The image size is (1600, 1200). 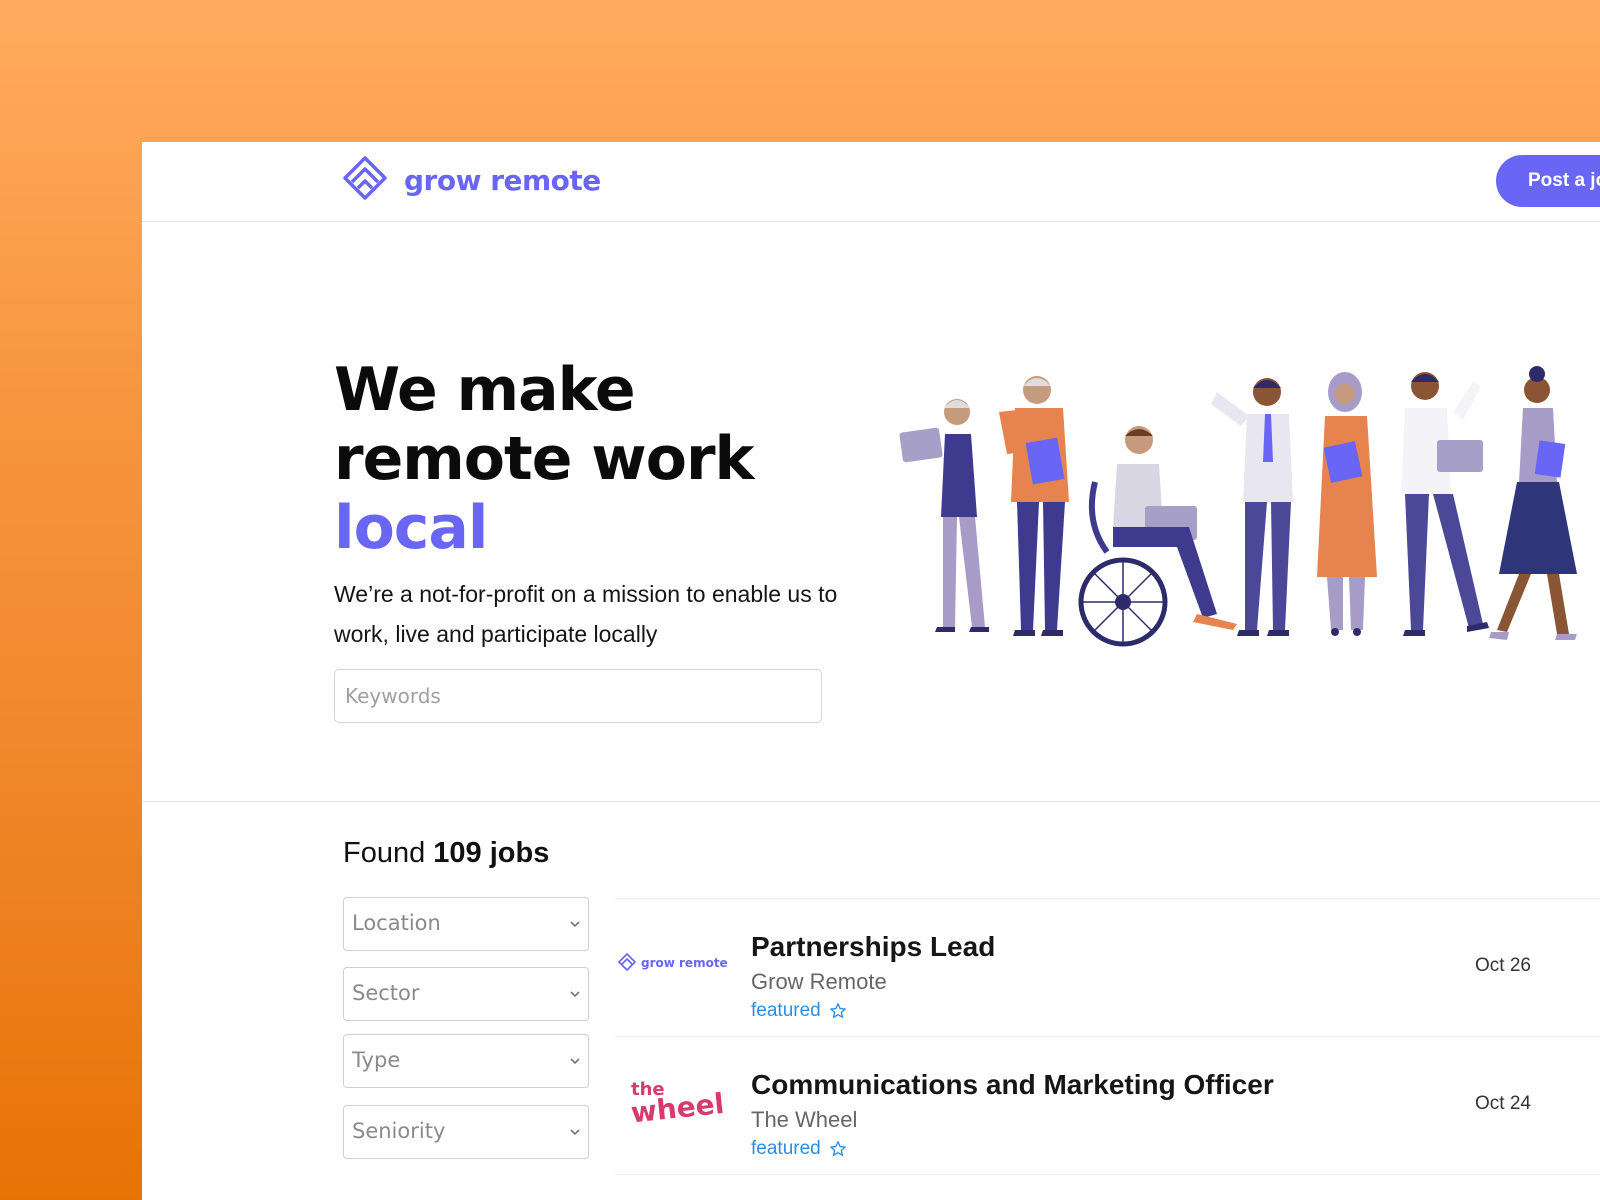 I want to click on person-woman-laptop-figure, so click(x=944, y=515).